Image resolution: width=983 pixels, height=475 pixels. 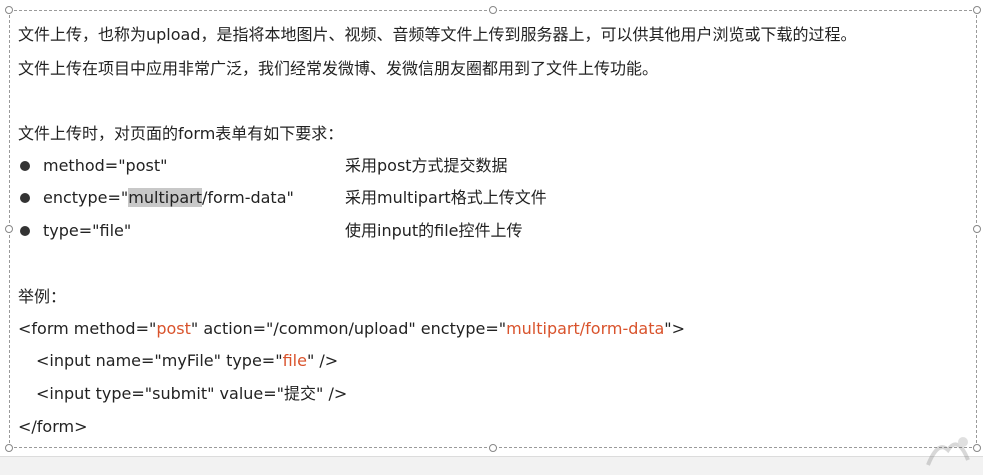 What do you see at coordinates (977, 10) in the screenshot?
I see `resize-handle-top-right` at bounding box center [977, 10].